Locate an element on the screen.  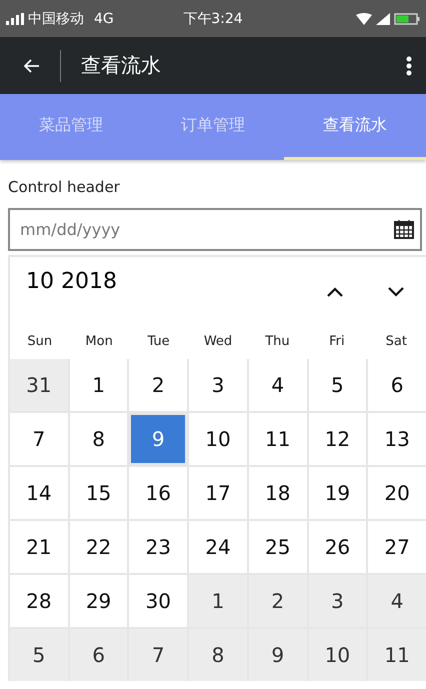
signal-icon is located at coordinates (15, 18).